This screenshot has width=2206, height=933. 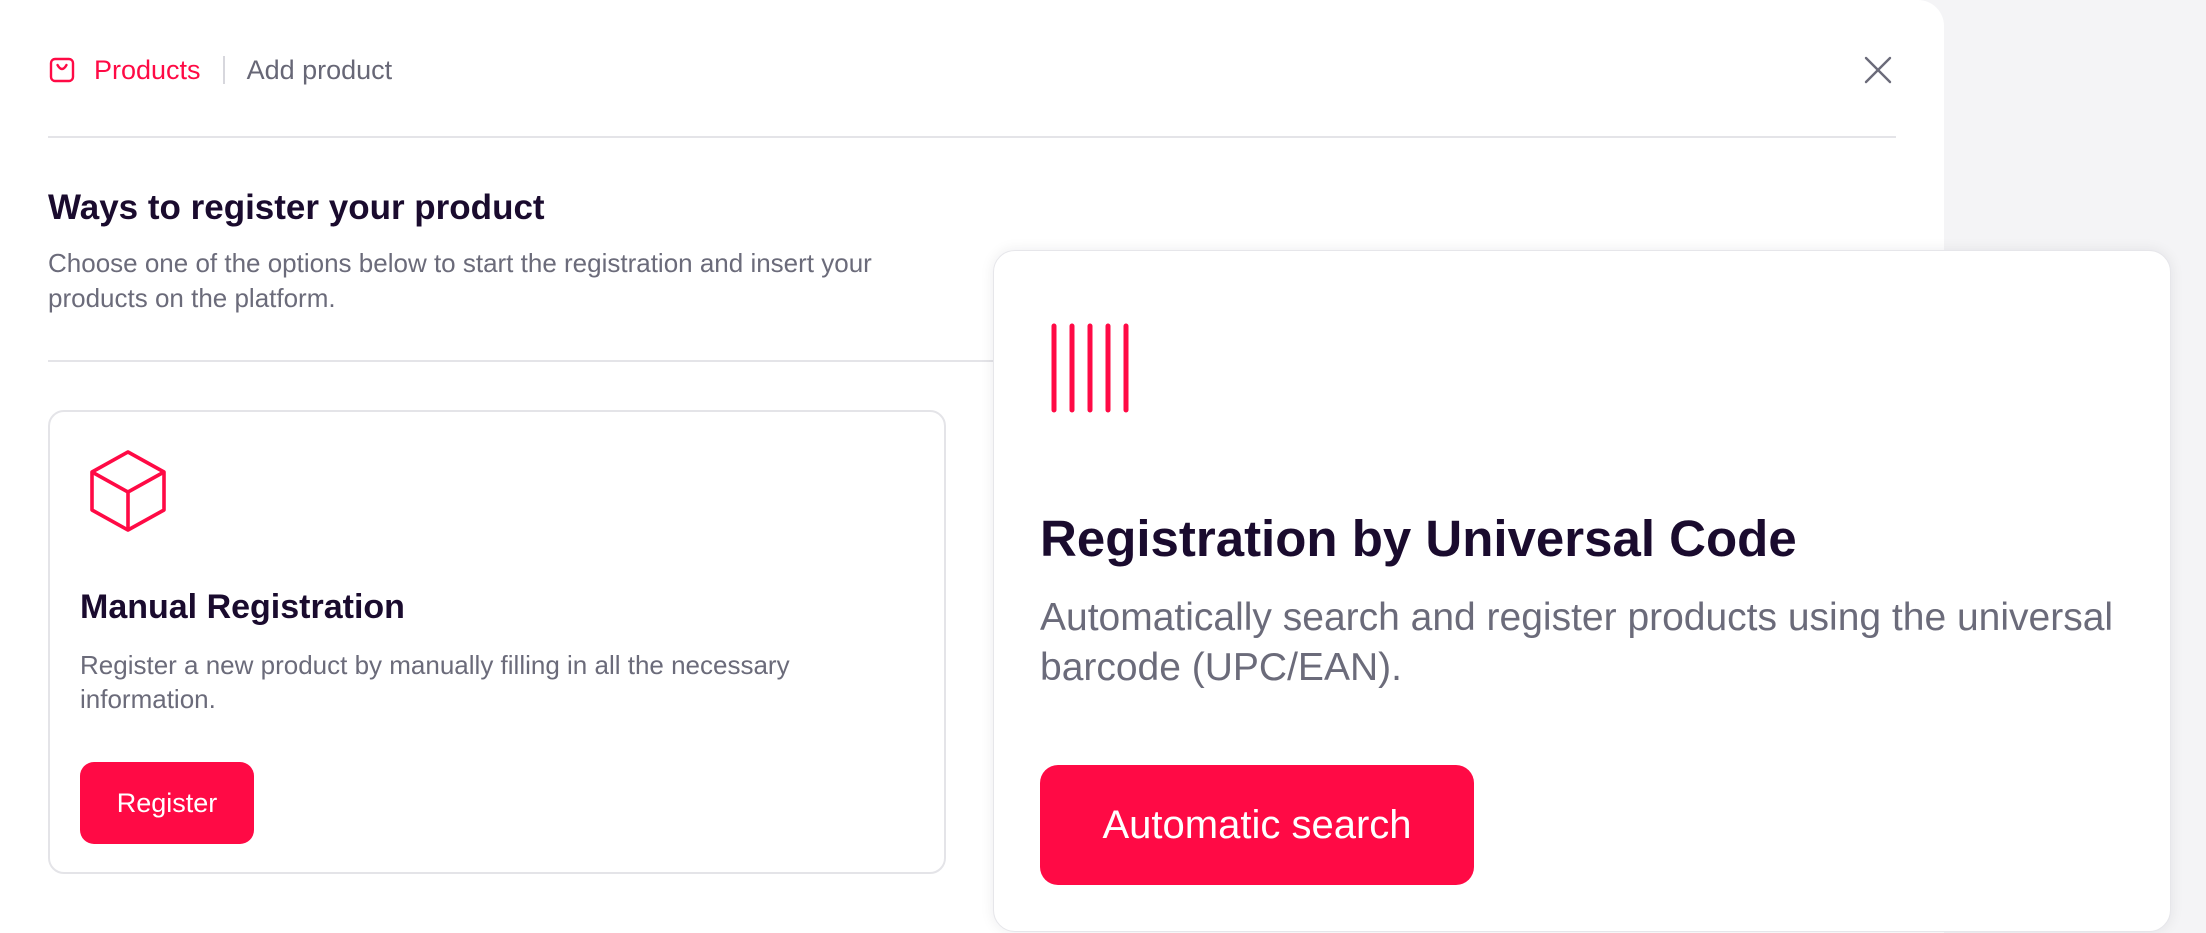 I want to click on breadcrumb-current-page: Add product, so click(x=319, y=69).